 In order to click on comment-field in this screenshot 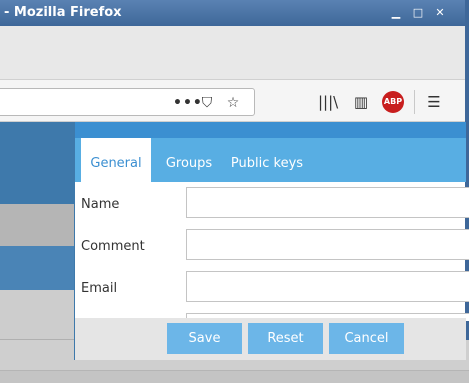, I will do `click(327, 244)`.